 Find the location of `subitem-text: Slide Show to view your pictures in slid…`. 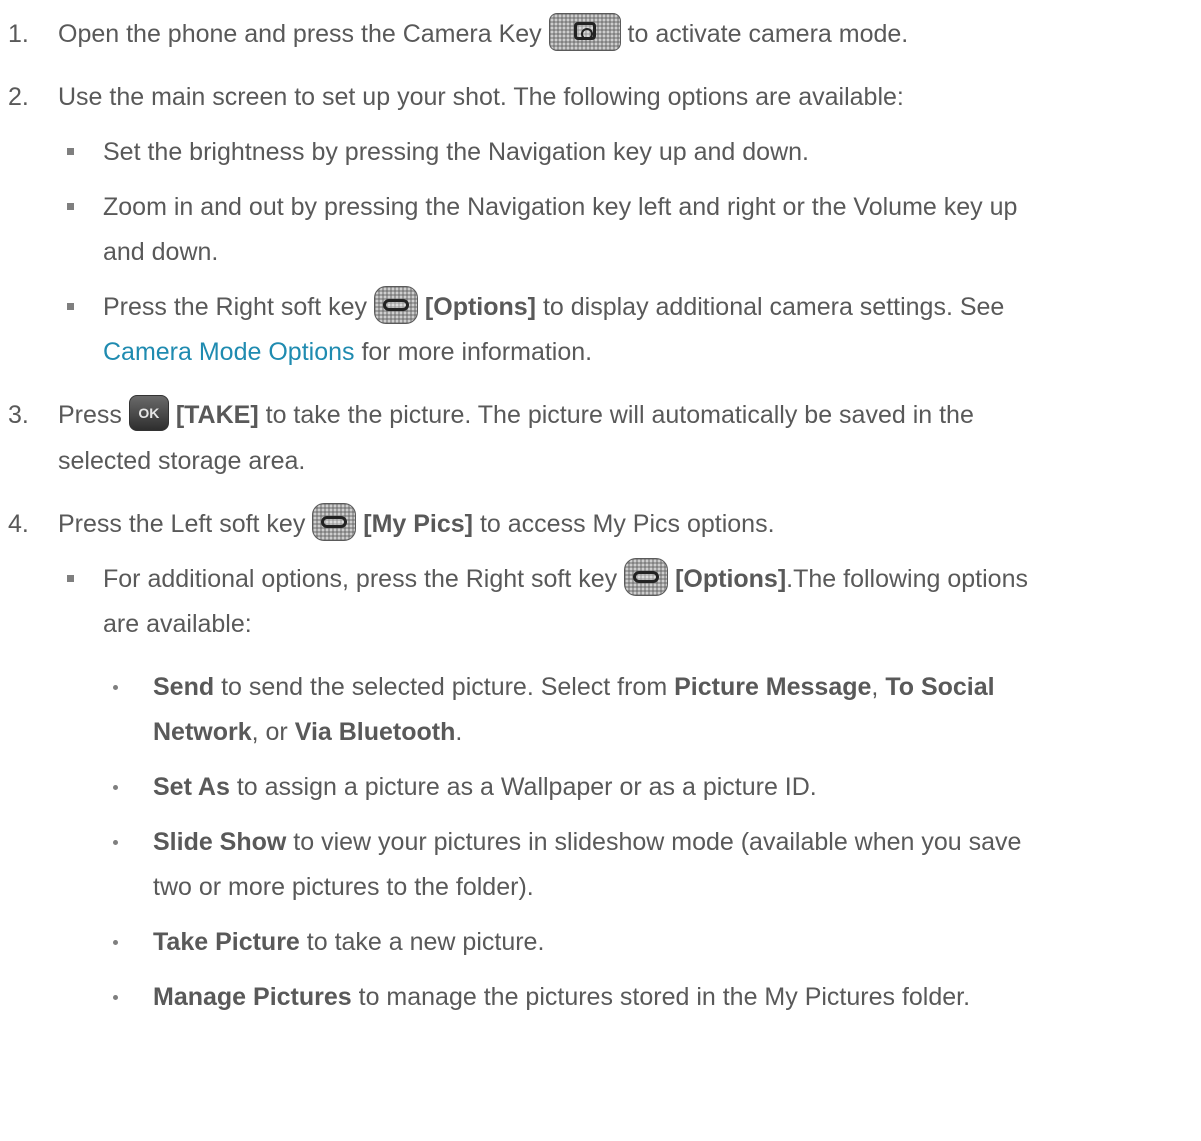

subitem-text: Slide Show to view your pictures in slid… is located at coordinates (587, 842).